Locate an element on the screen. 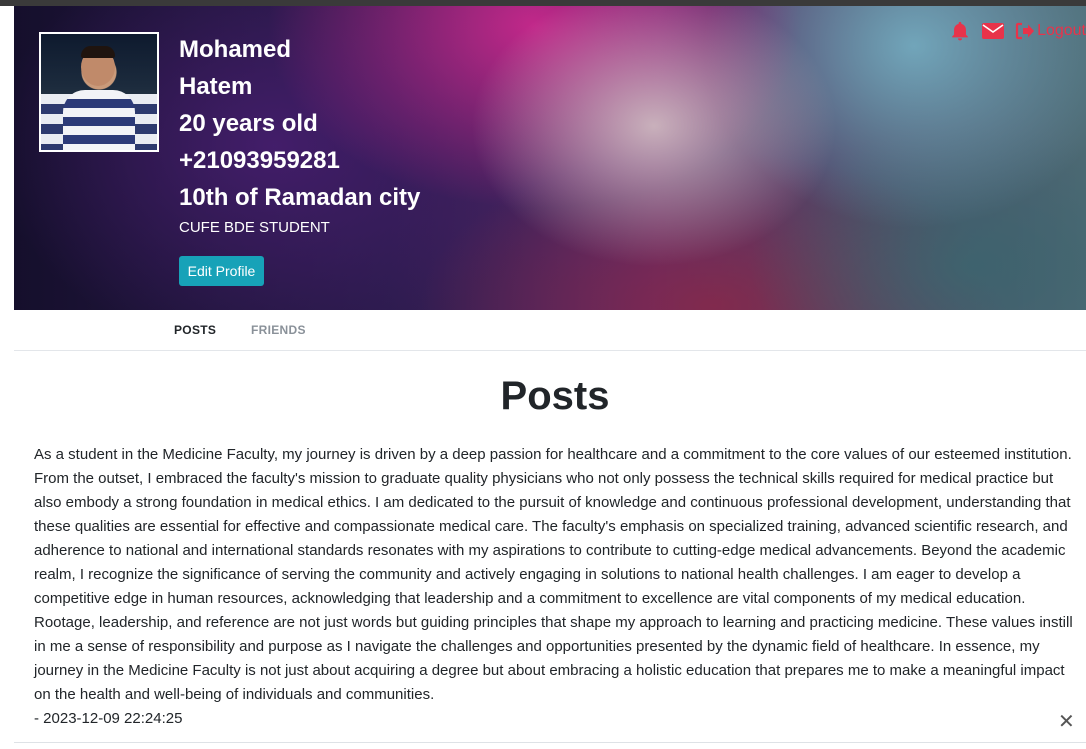 The image size is (1086, 749). profile-tabs: POSTS FRIENDS is located at coordinates (550, 330).